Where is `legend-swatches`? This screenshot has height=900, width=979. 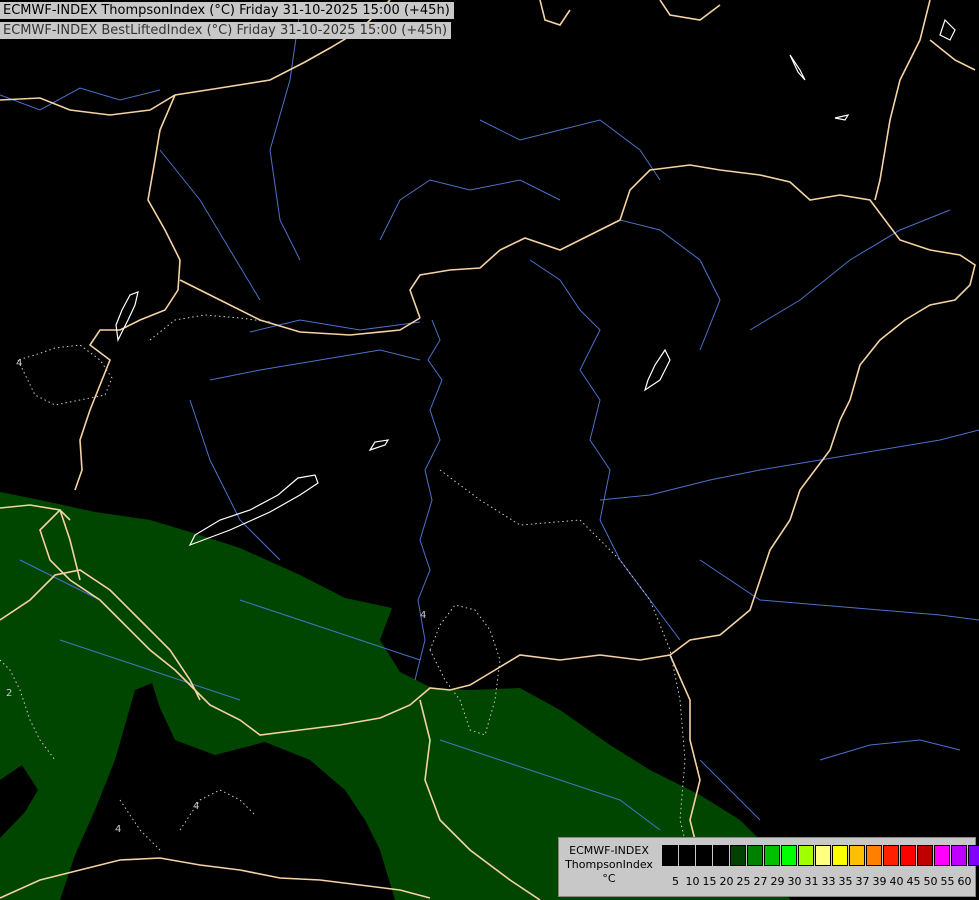
legend-swatches is located at coordinates (820, 855).